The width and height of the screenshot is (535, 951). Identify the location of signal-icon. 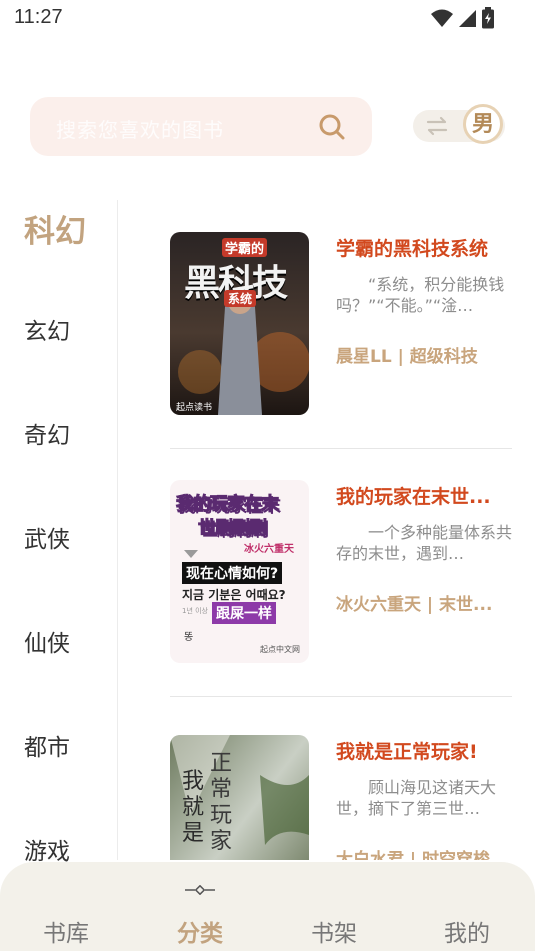
(467, 18).